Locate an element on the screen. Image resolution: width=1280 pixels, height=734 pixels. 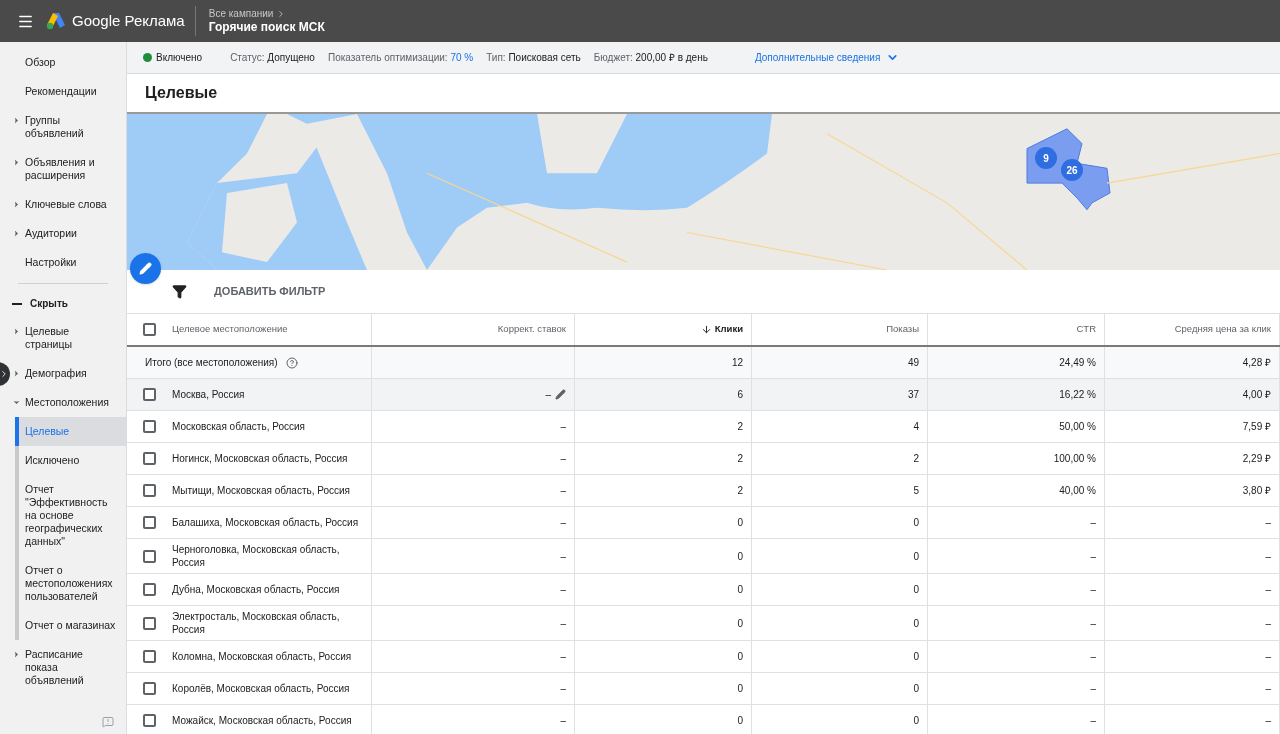
table-cell-text: 2,29 ₽ is located at coordinates (1256, 459).